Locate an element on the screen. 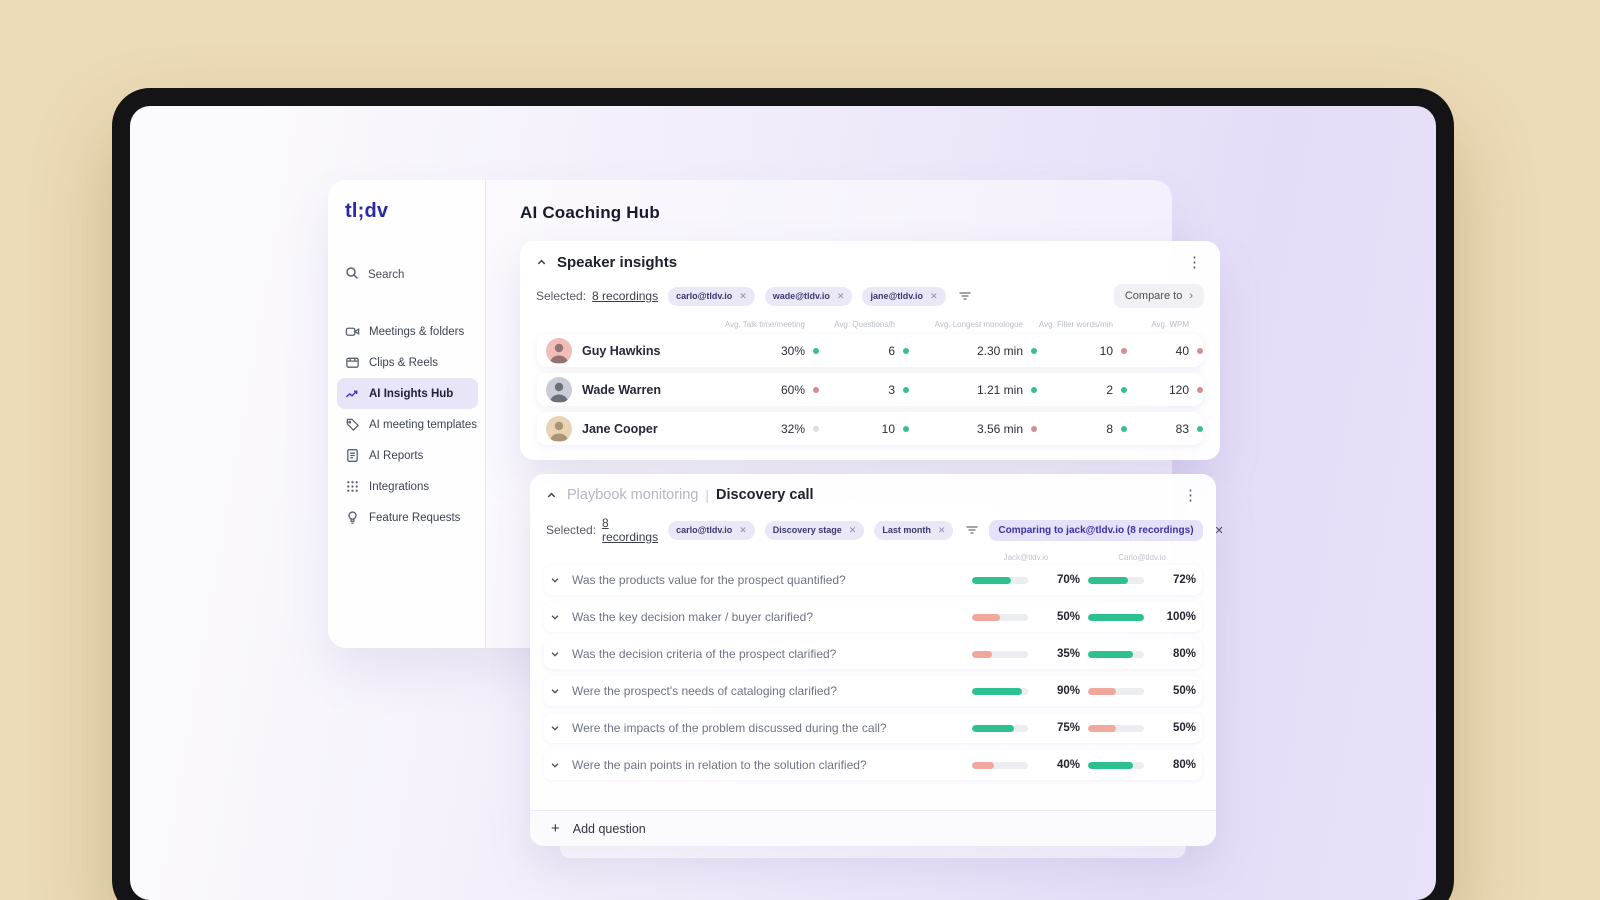  comparing-close-icon: ✕ is located at coordinates (1219, 530).